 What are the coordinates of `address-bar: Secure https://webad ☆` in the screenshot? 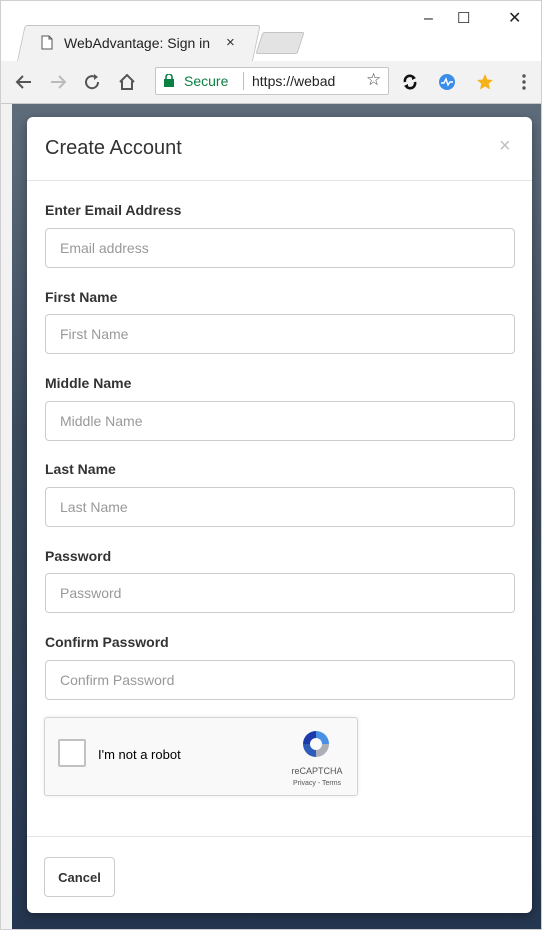 It's located at (272, 81).